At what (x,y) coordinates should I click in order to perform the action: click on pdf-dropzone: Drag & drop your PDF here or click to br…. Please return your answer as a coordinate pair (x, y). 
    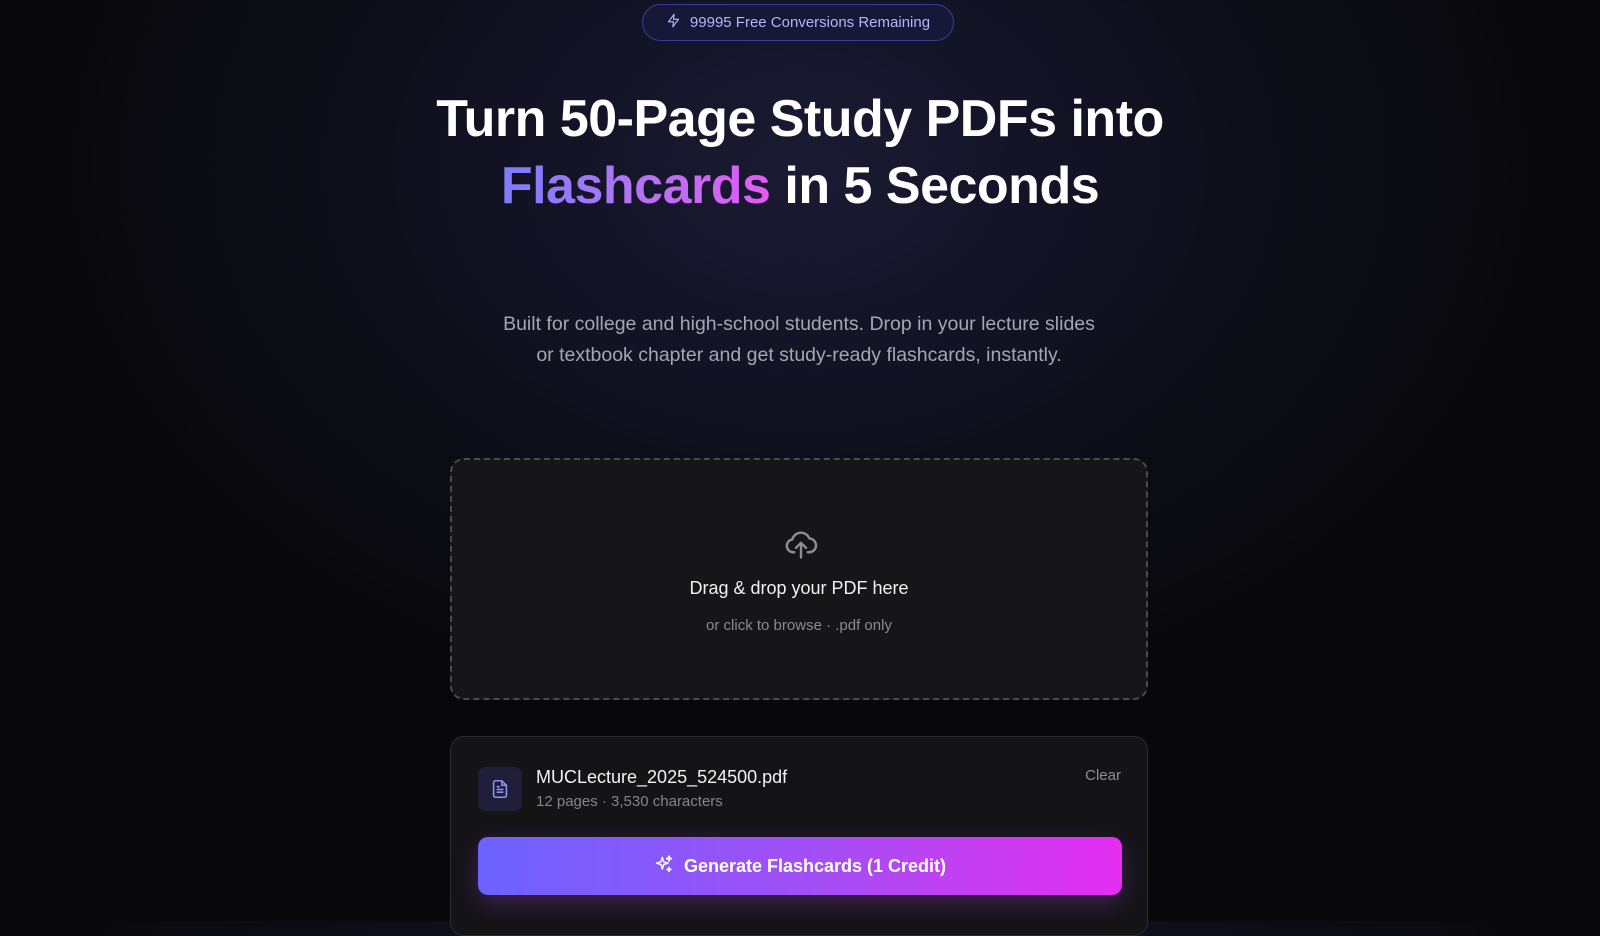
    Looking at the image, I should click on (799, 579).